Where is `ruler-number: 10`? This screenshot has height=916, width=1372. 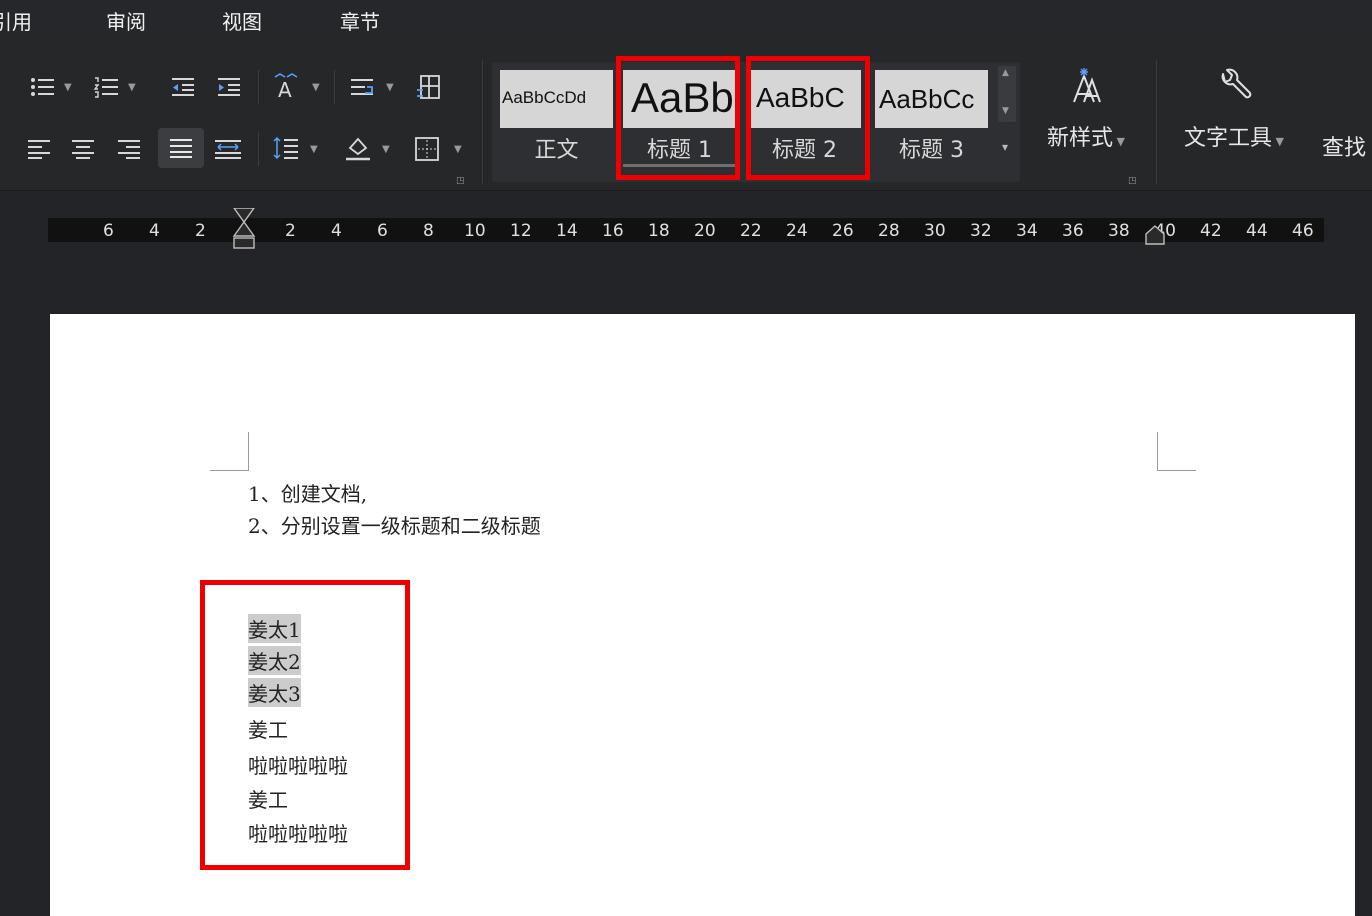
ruler-number: 10 is located at coordinates (475, 231).